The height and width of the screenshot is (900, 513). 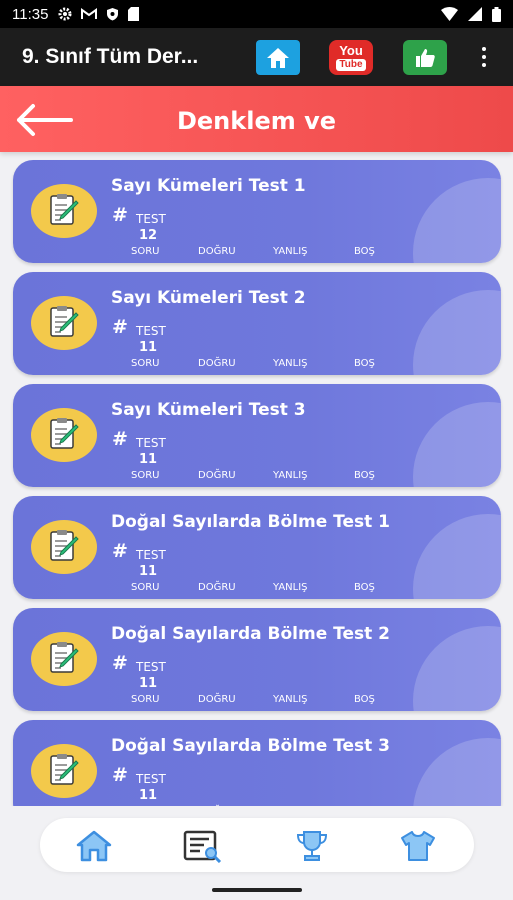 What do you see at coordinates (484, 57) in the screenshot?
I see `more-options-button` at bounding box center [484, 57].